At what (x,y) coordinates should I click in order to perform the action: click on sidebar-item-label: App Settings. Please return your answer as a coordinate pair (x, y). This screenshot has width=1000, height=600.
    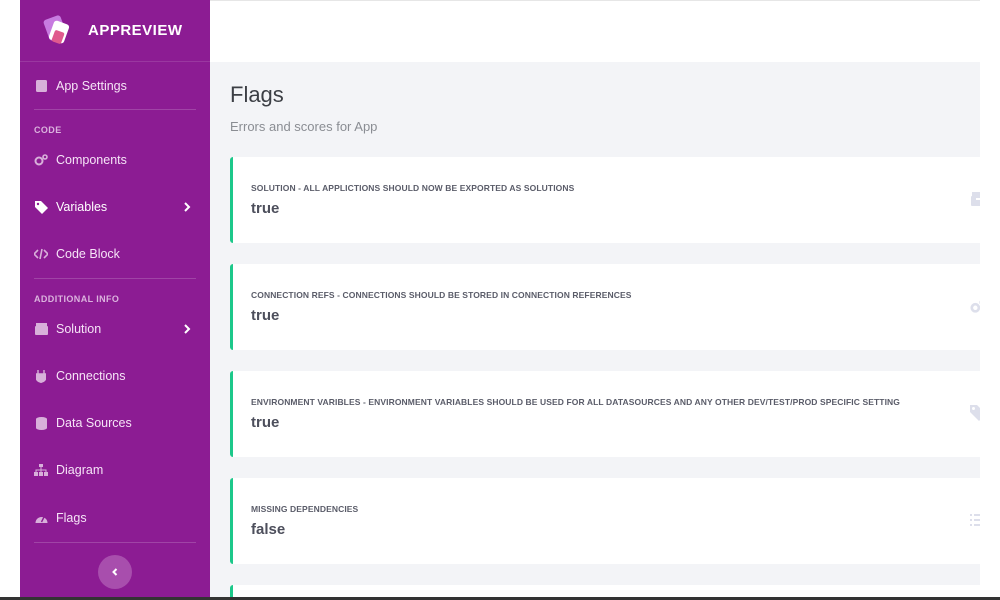
    Looking at the image, I should click on (91, 86).